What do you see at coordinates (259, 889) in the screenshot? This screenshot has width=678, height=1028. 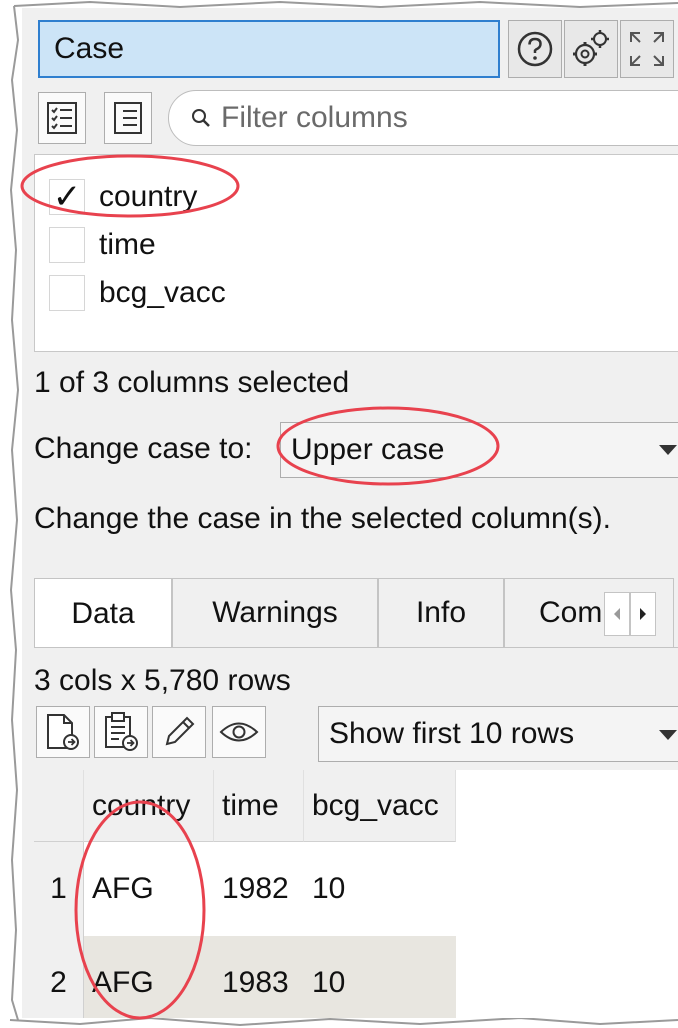 I see `table-cell: 1982` at bounding box center [259, 889].